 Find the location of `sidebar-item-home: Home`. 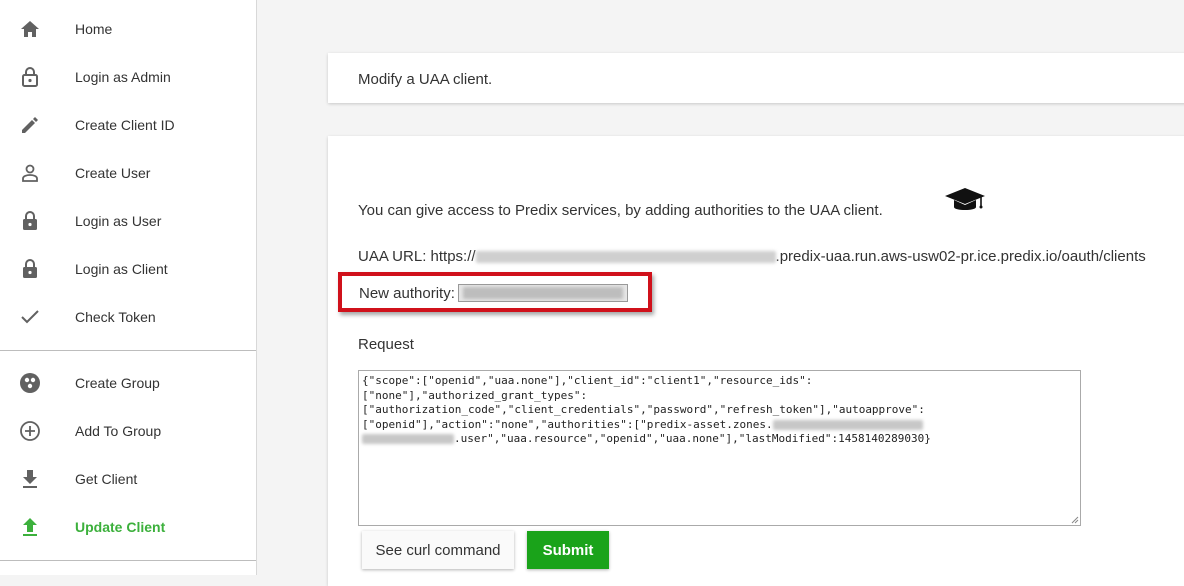

sidebar-item-home: Home is located at coordinates (128, 29).